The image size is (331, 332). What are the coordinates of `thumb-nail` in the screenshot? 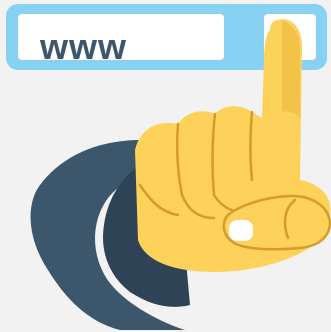 It's located at (241, 230).